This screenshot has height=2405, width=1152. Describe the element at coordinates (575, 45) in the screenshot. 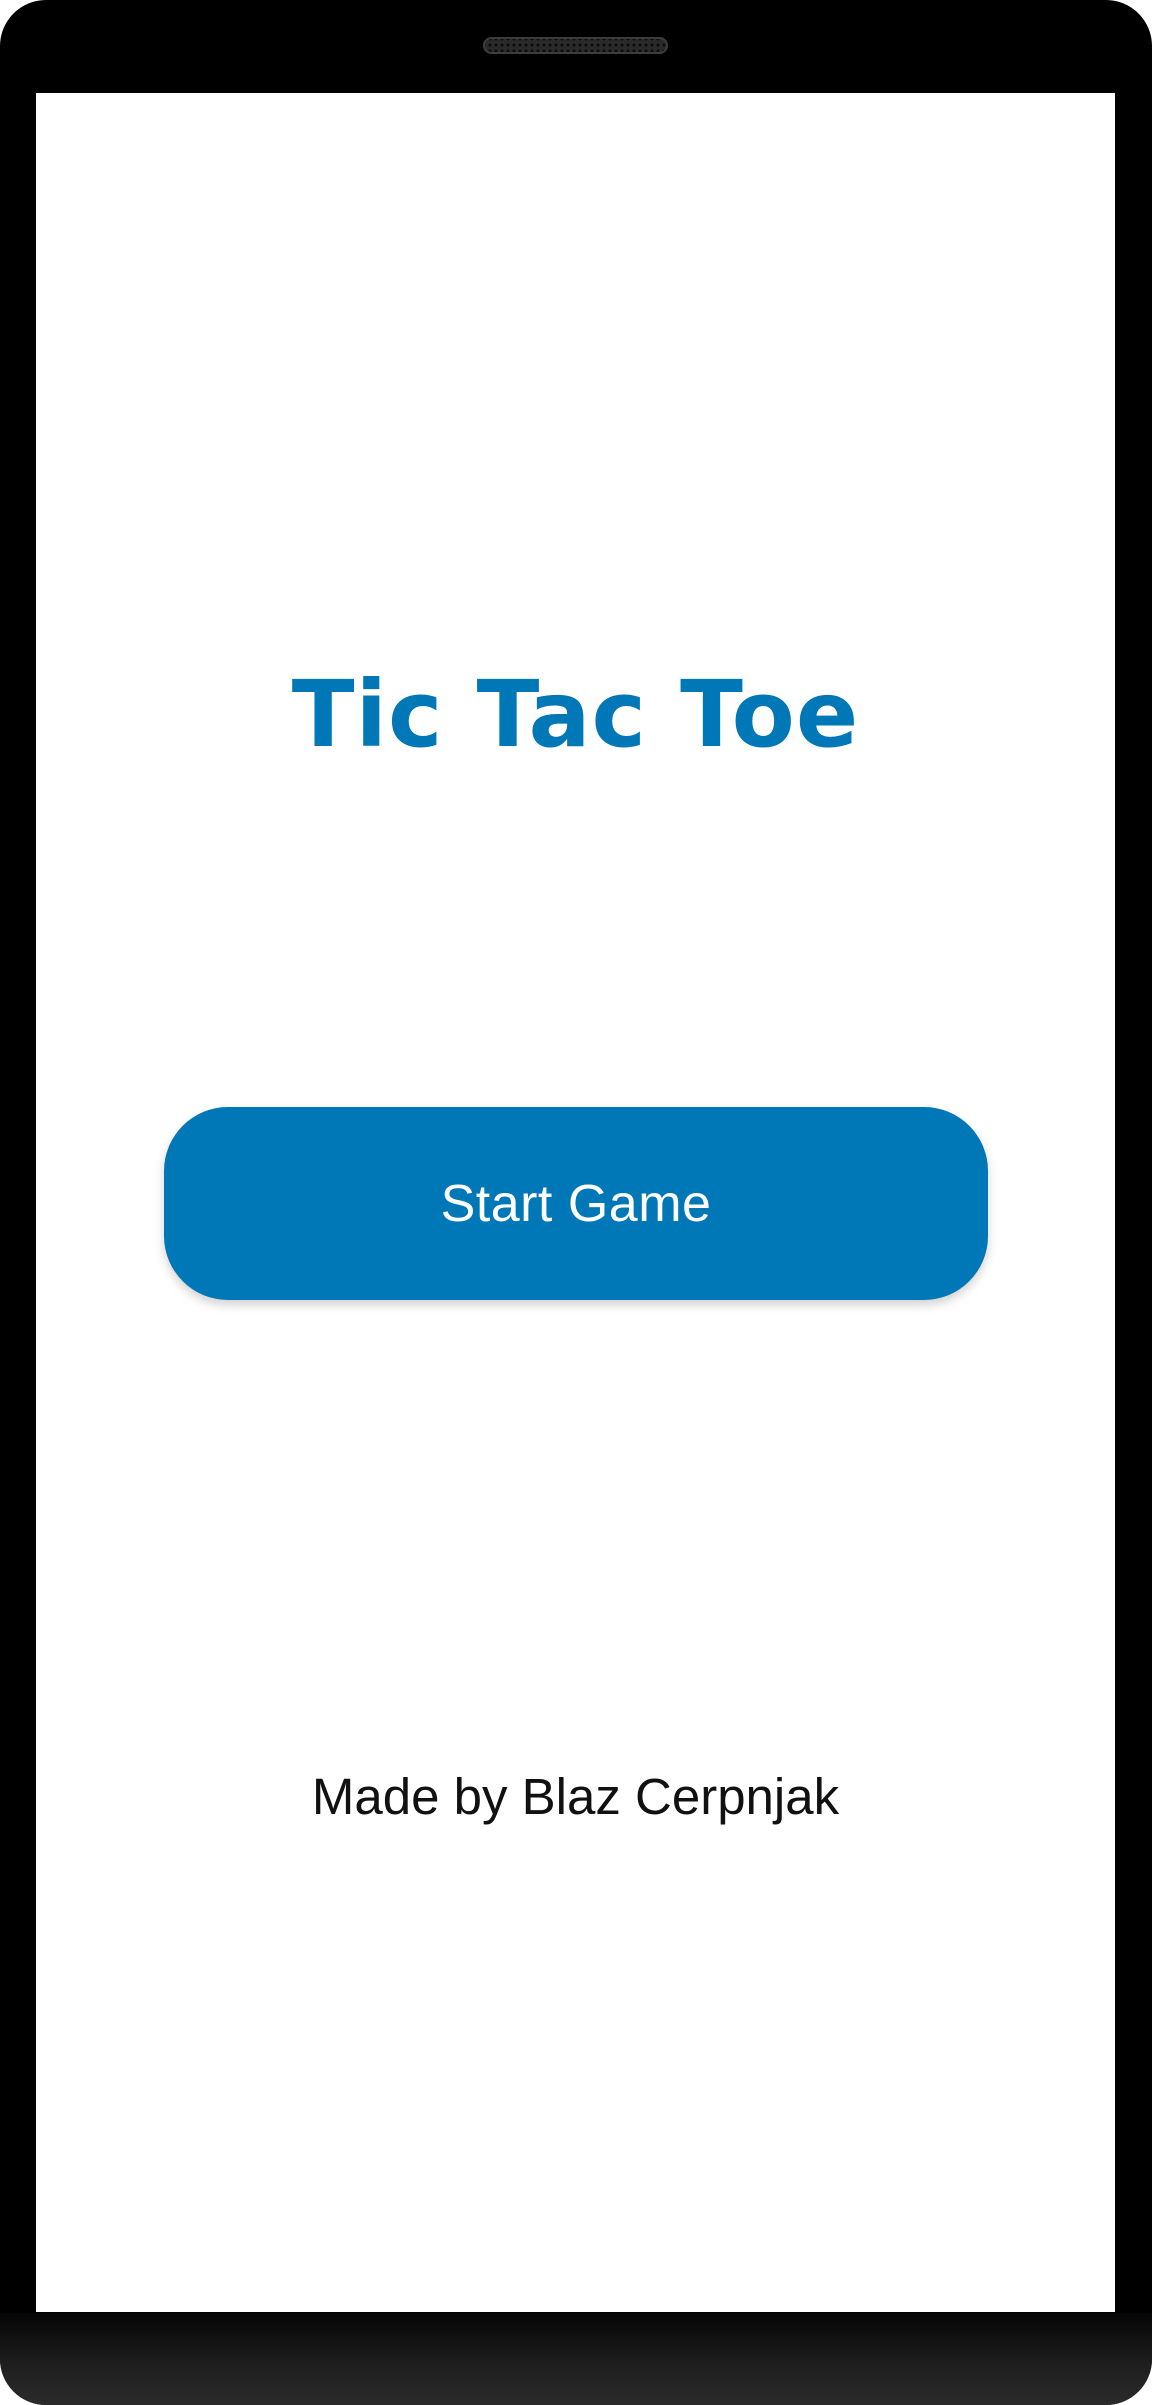

I see `speaker-grille-icon` at that location.